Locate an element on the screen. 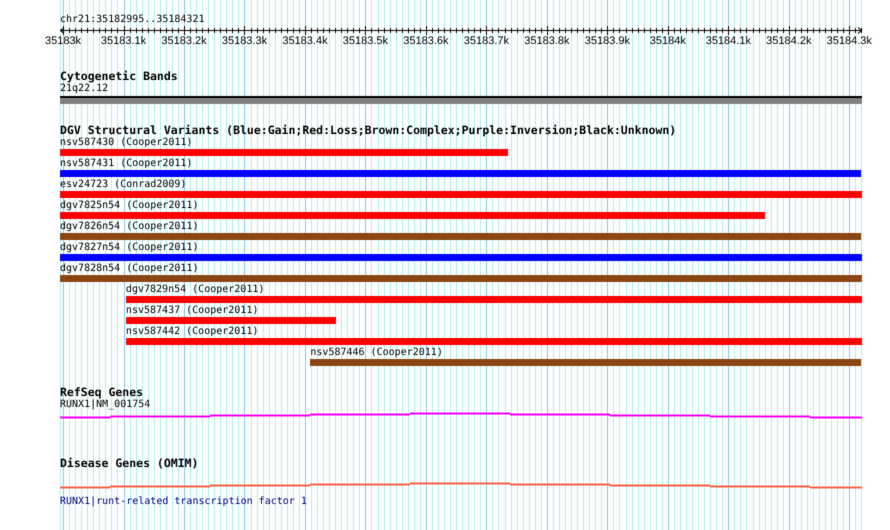 The image size is (890, 530). feature-label: dgv7829n54 (Cooper2011) is located at coordinates (195, 290).